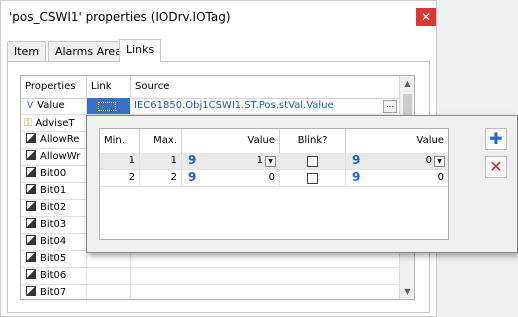 This screenshot has width=518, height=317. Describe the element at coordinates (161, 141) in the screenshot. I see `header-max: Max.` at that location.